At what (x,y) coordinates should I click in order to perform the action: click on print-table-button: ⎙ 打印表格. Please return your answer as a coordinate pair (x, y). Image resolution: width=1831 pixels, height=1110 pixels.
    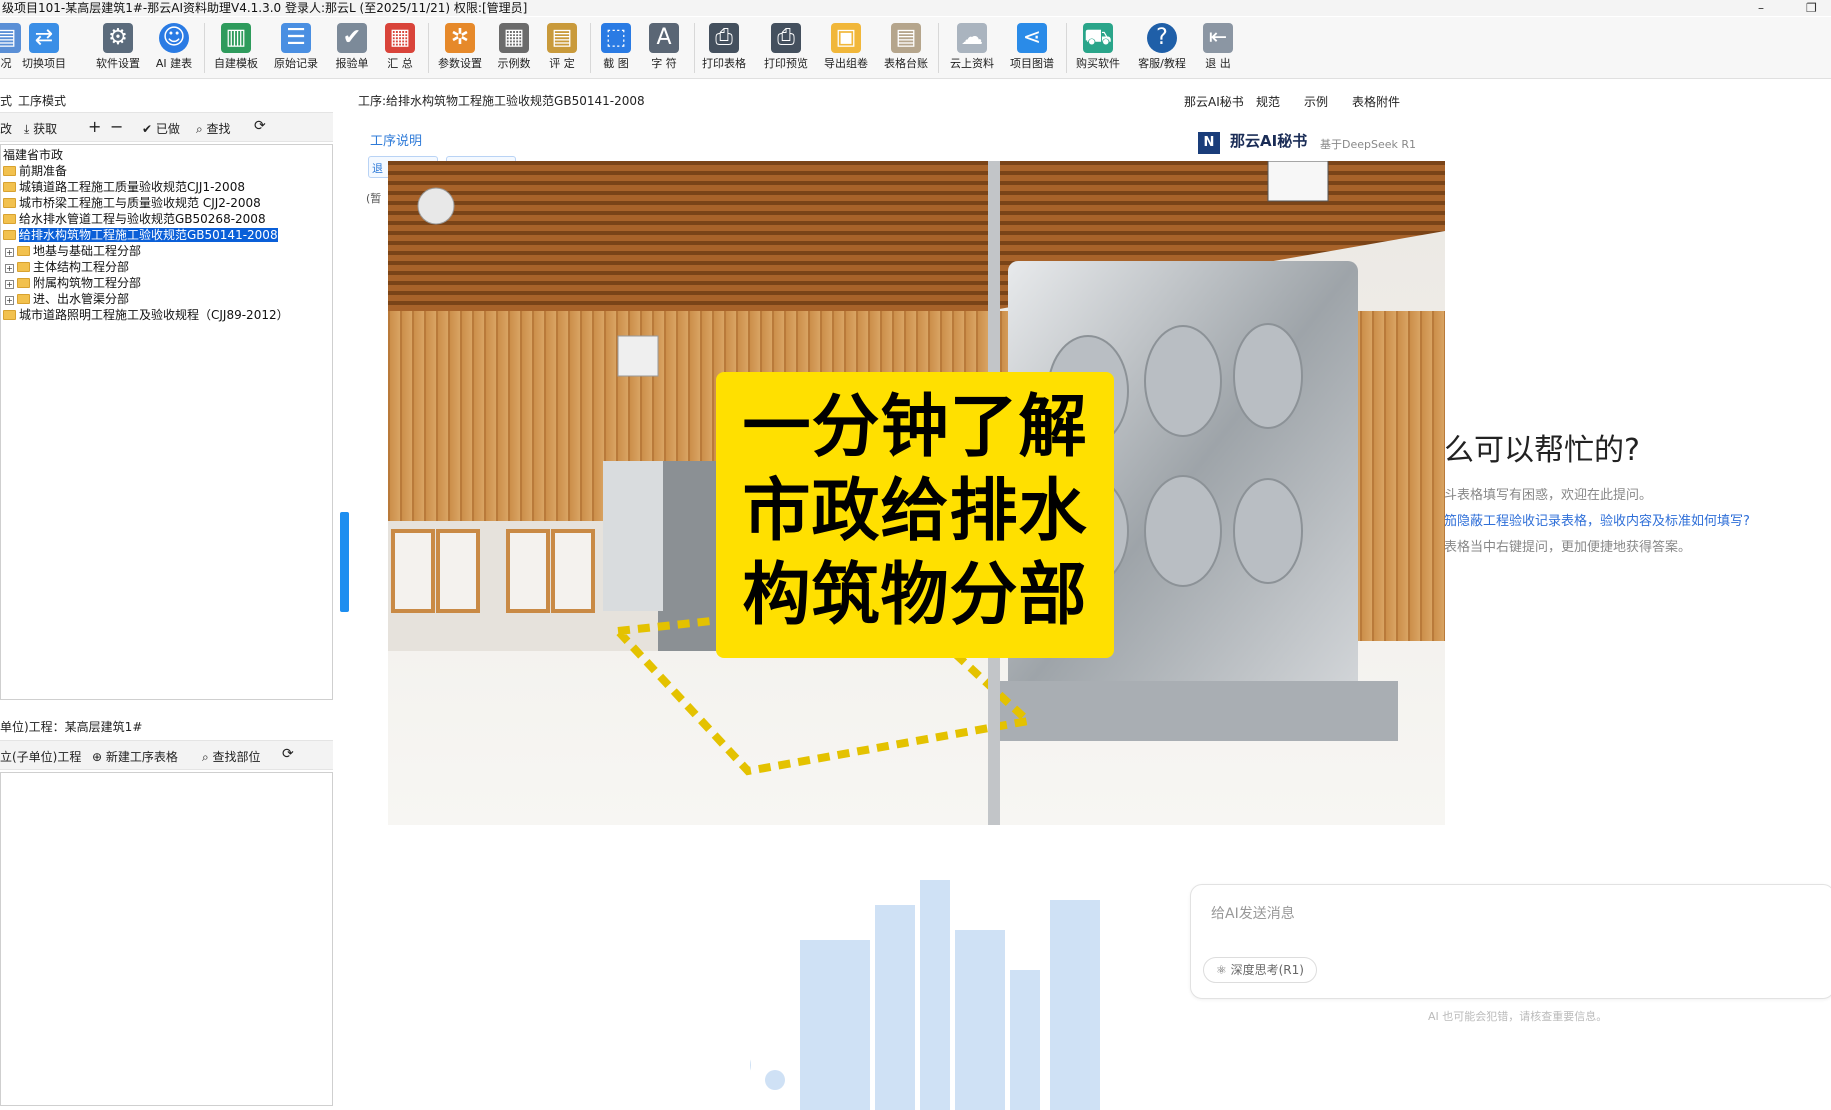
    Looking at the image, I should click on (724, 48).